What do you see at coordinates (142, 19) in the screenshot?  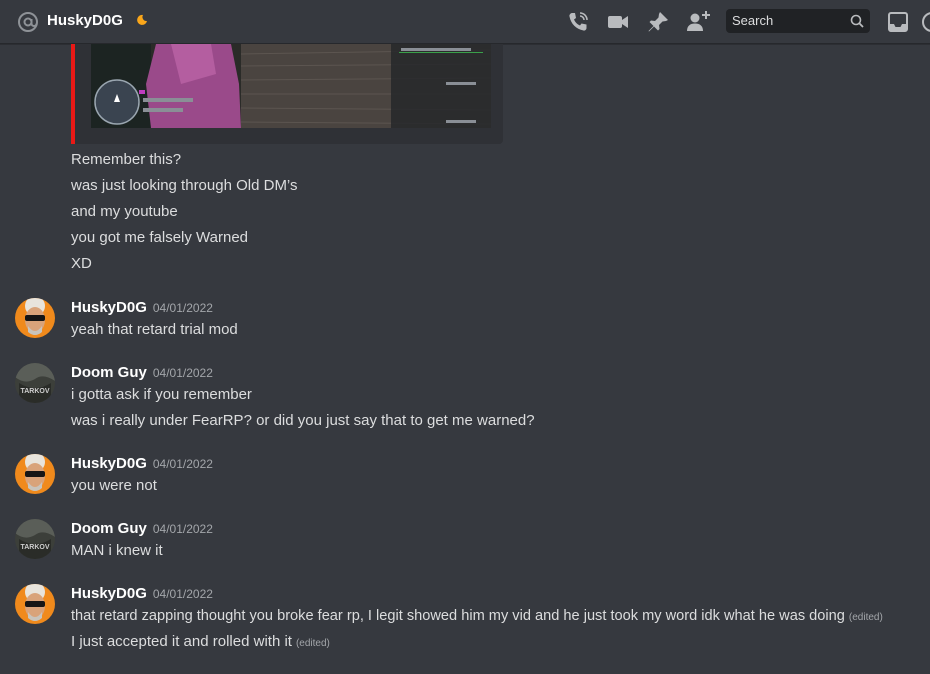 I see `idle-status-icon` at bounding box center [142, 19].